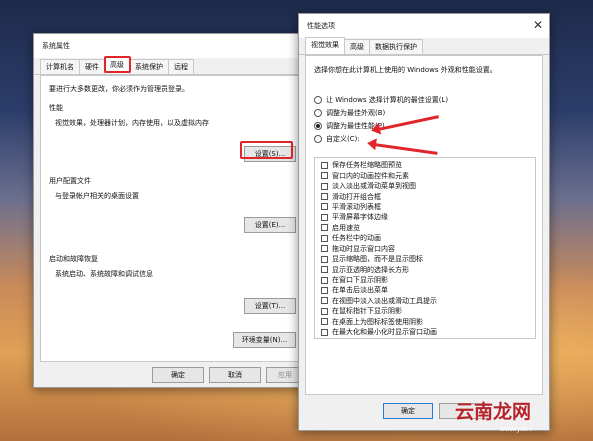  What do you see at coordinates (356, 238) in the screenshot?
I see `effect-label: 任务栏中的动画` at bounding box center [356, 238].